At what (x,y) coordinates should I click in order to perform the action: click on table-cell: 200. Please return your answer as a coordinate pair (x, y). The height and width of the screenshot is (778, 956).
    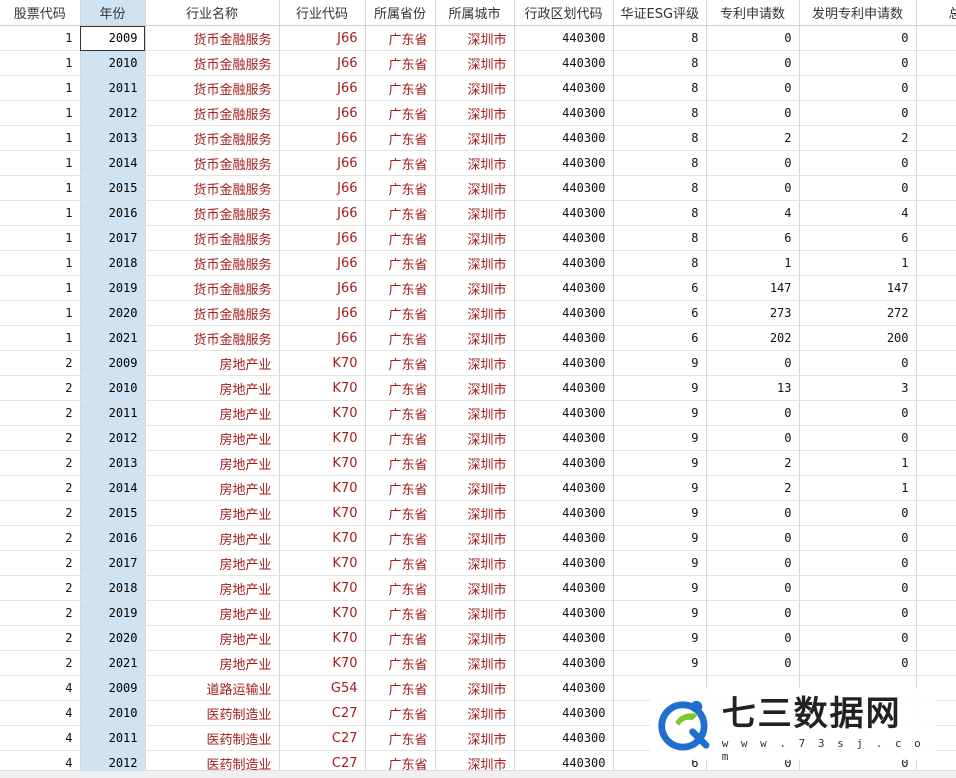
    Looking at the image, I should click on (858, 338).